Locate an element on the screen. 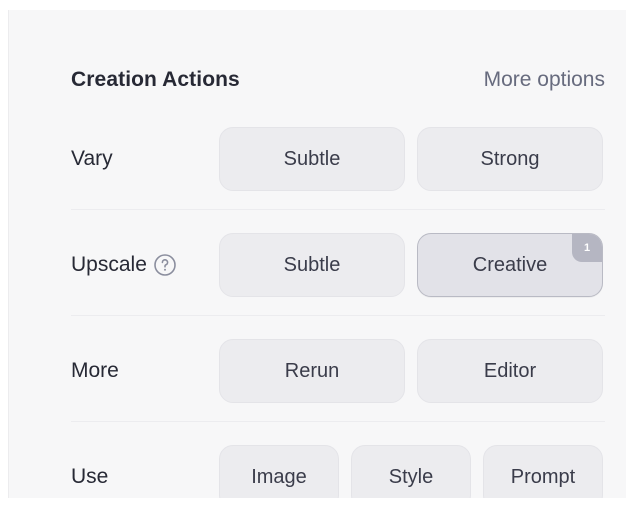 This screenshot has height=506, width=626. question-circle-icon is located at coordinates (165, 265).